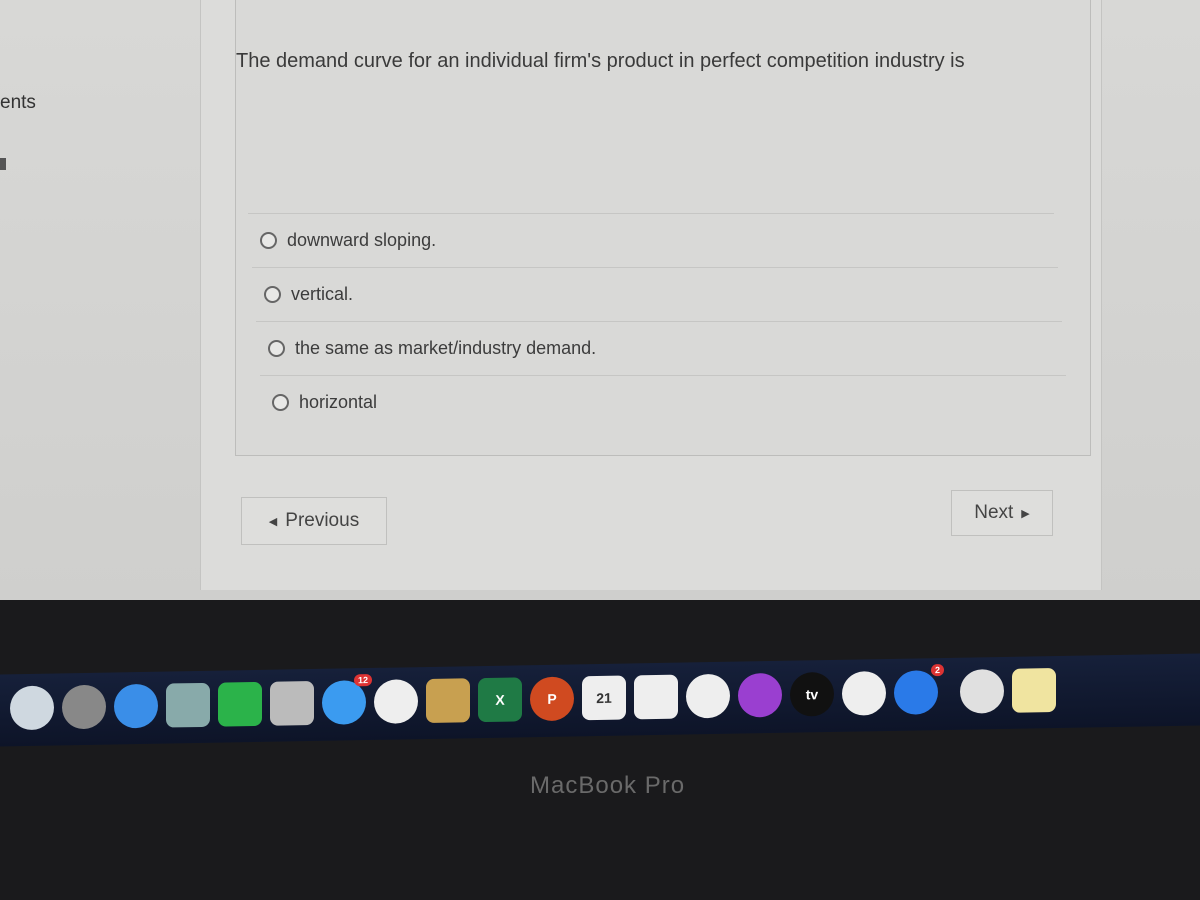 Image resolution: width=1200 pixels, height=900 pixels. I want to click on dock-app-powerpoint-icon: P, so click(552, 699).